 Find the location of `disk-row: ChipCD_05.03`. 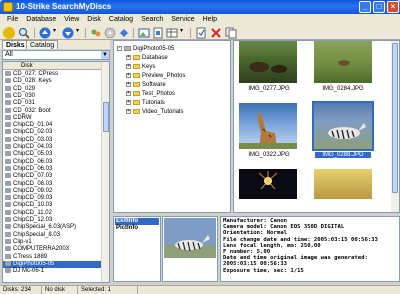

disk-row: ChipCD_05.03 is located at coordinates (52, 154).